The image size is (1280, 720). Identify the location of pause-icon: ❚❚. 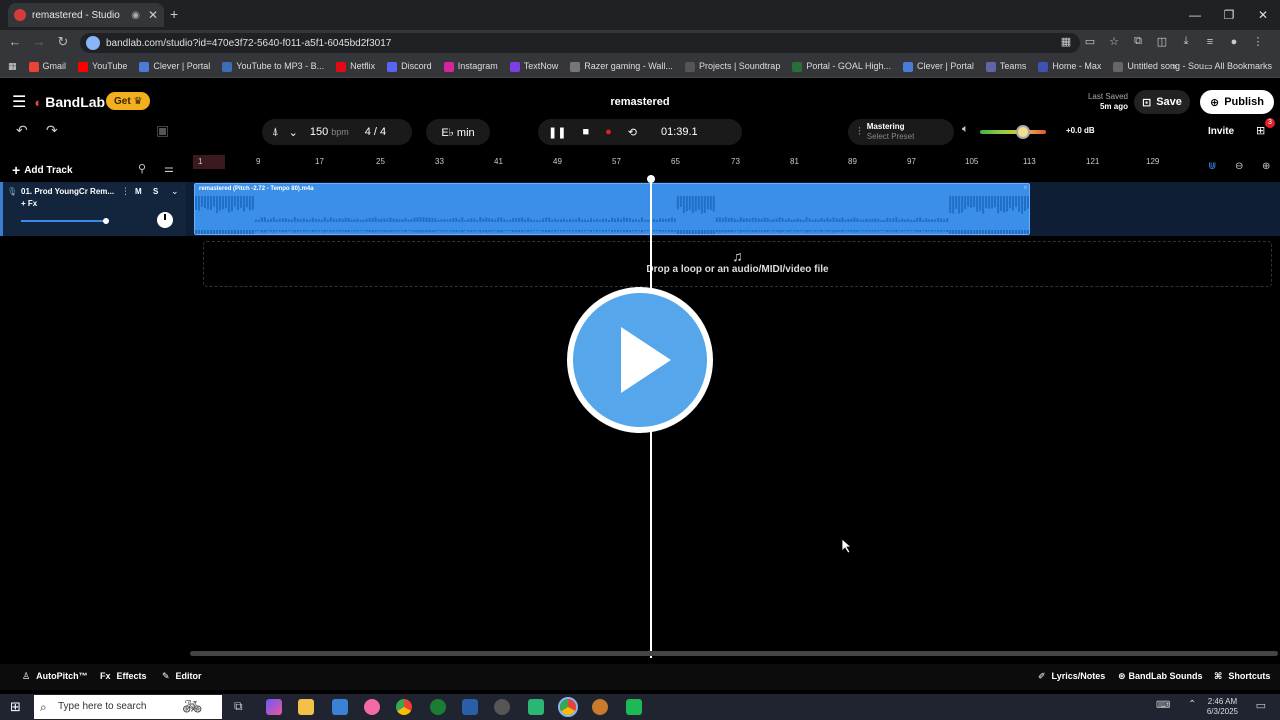
(557, 132).